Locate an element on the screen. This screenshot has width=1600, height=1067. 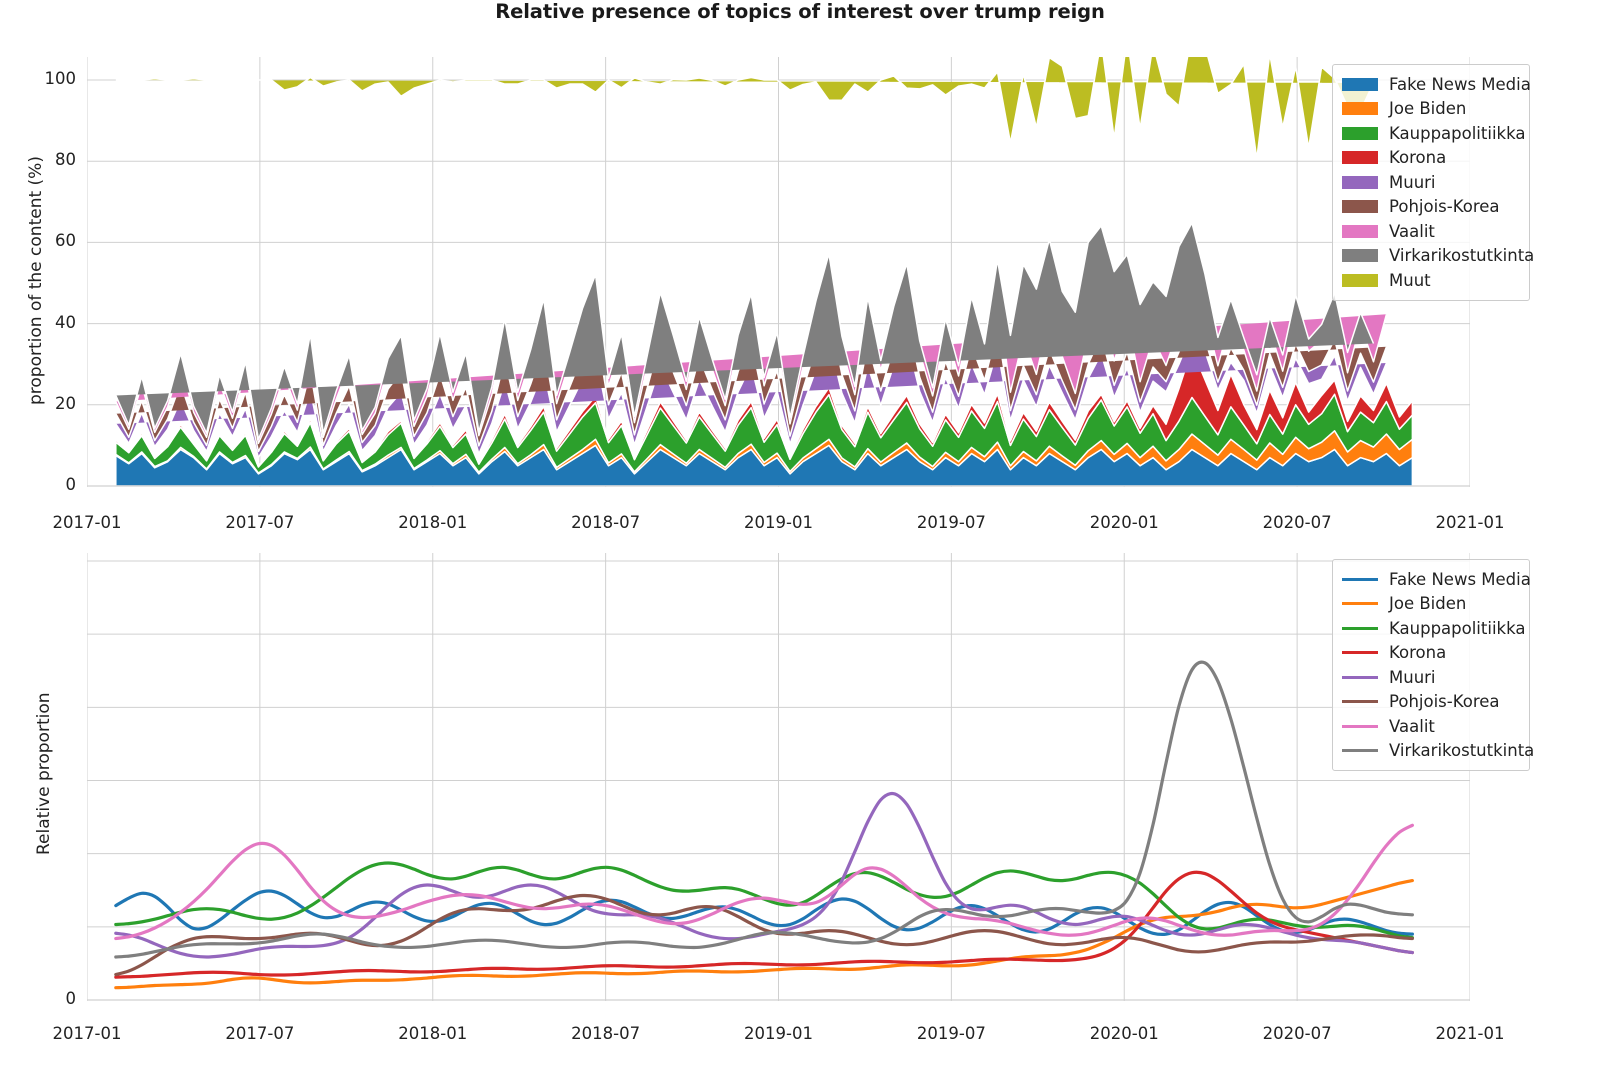
top-legend-item: Korona is located at coordinates (1430, 158).